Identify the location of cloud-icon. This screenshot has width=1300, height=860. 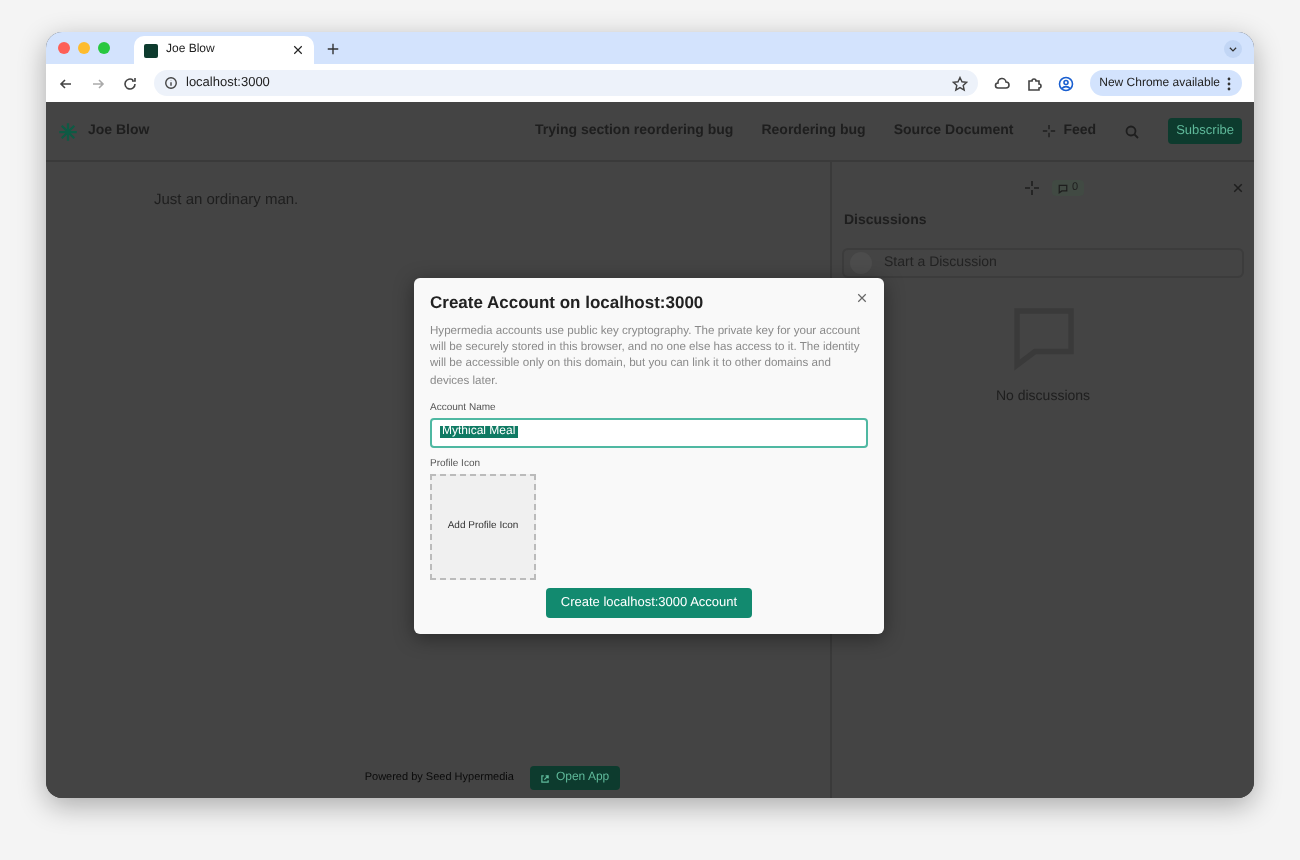
(1001, 83).